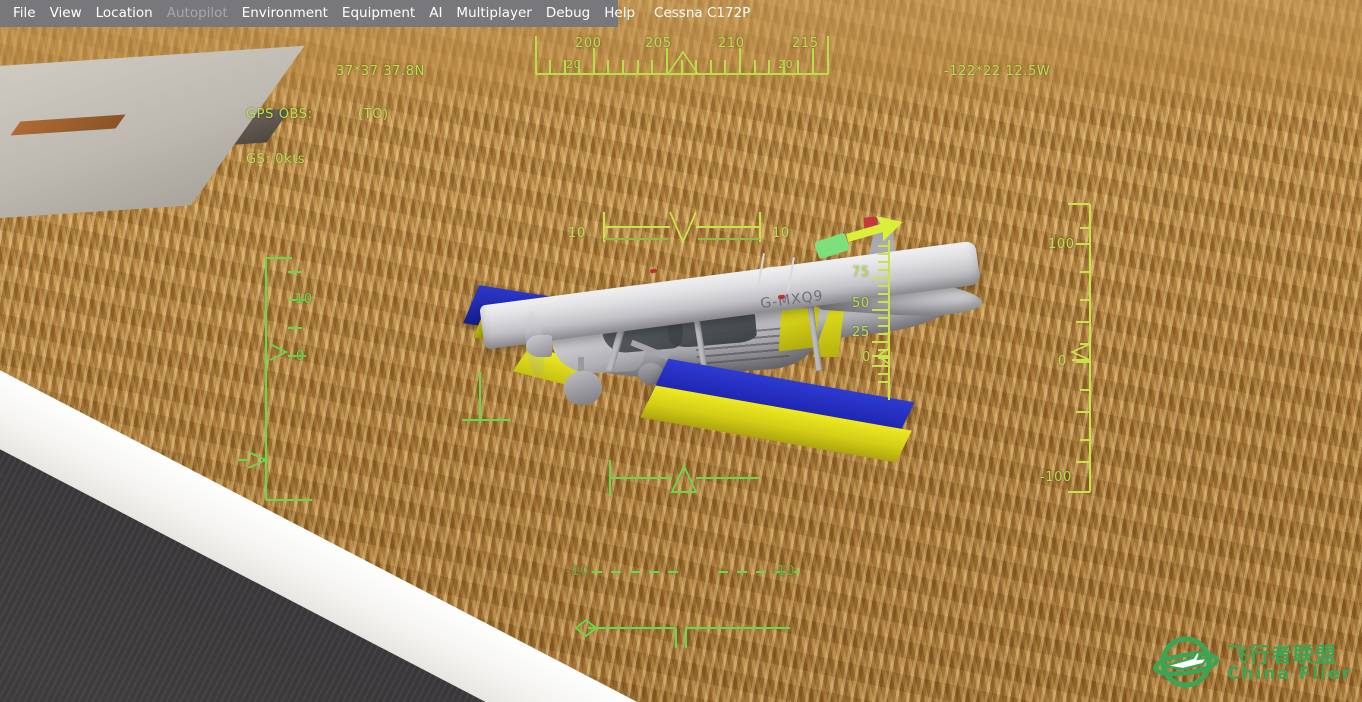  What do you see at coordinates (619, 13) in the screenshot?
I see `menu-item-help: Help` at bounding box center [619, 13].